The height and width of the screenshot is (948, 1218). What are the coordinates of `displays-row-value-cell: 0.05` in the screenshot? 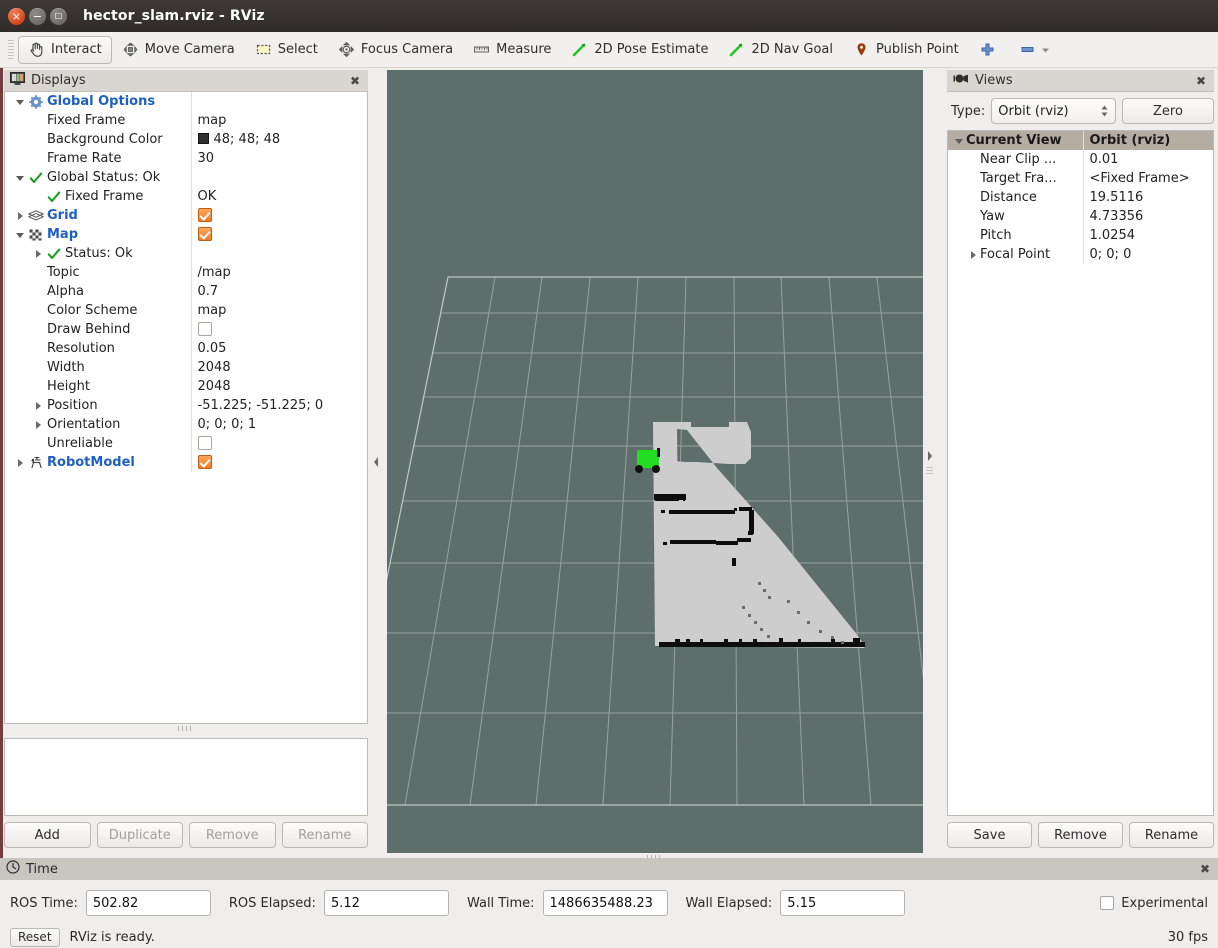 It's located at (279, 348).